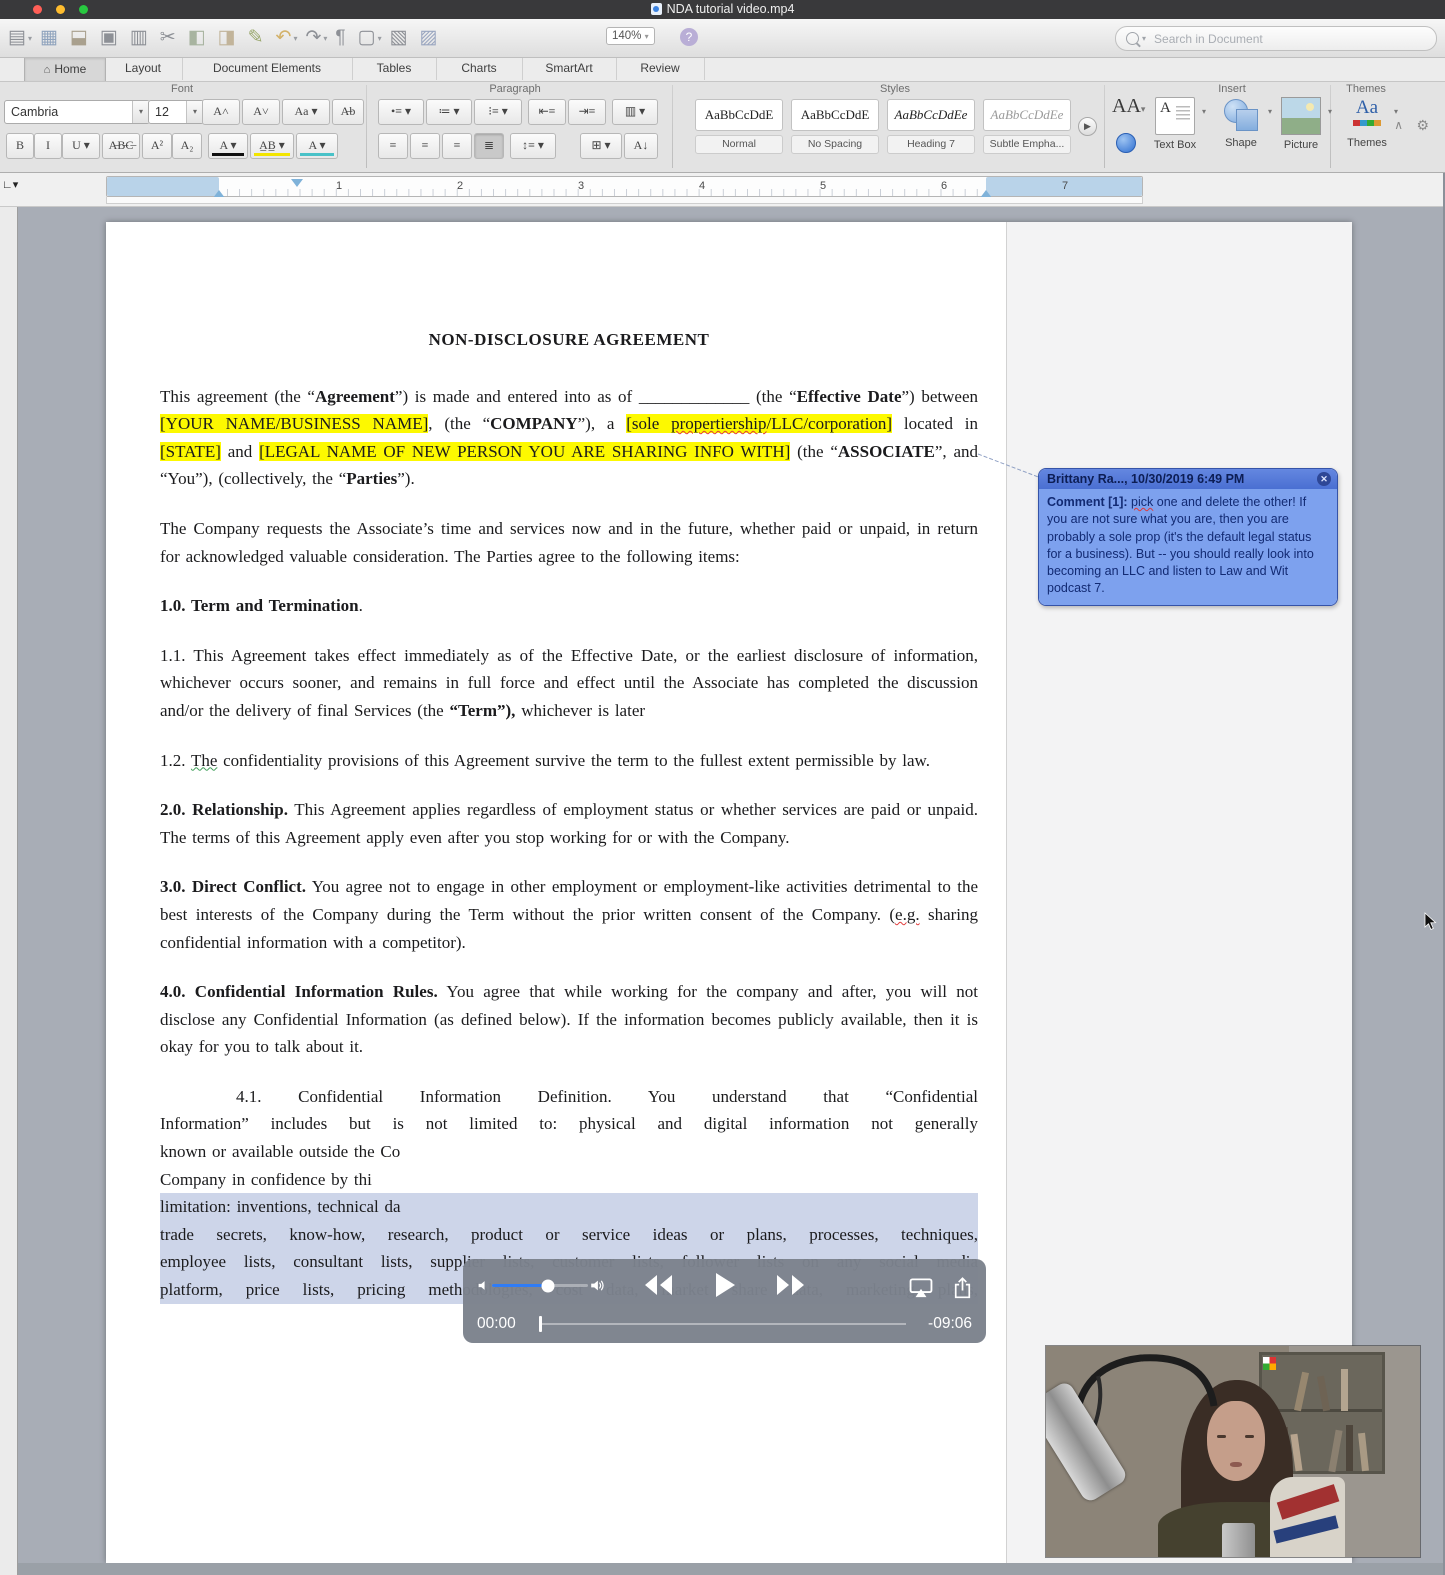 The height and width of the screenshot is (1575, 1445). I want to click on new-document-button: ▤, so click(17, 38).